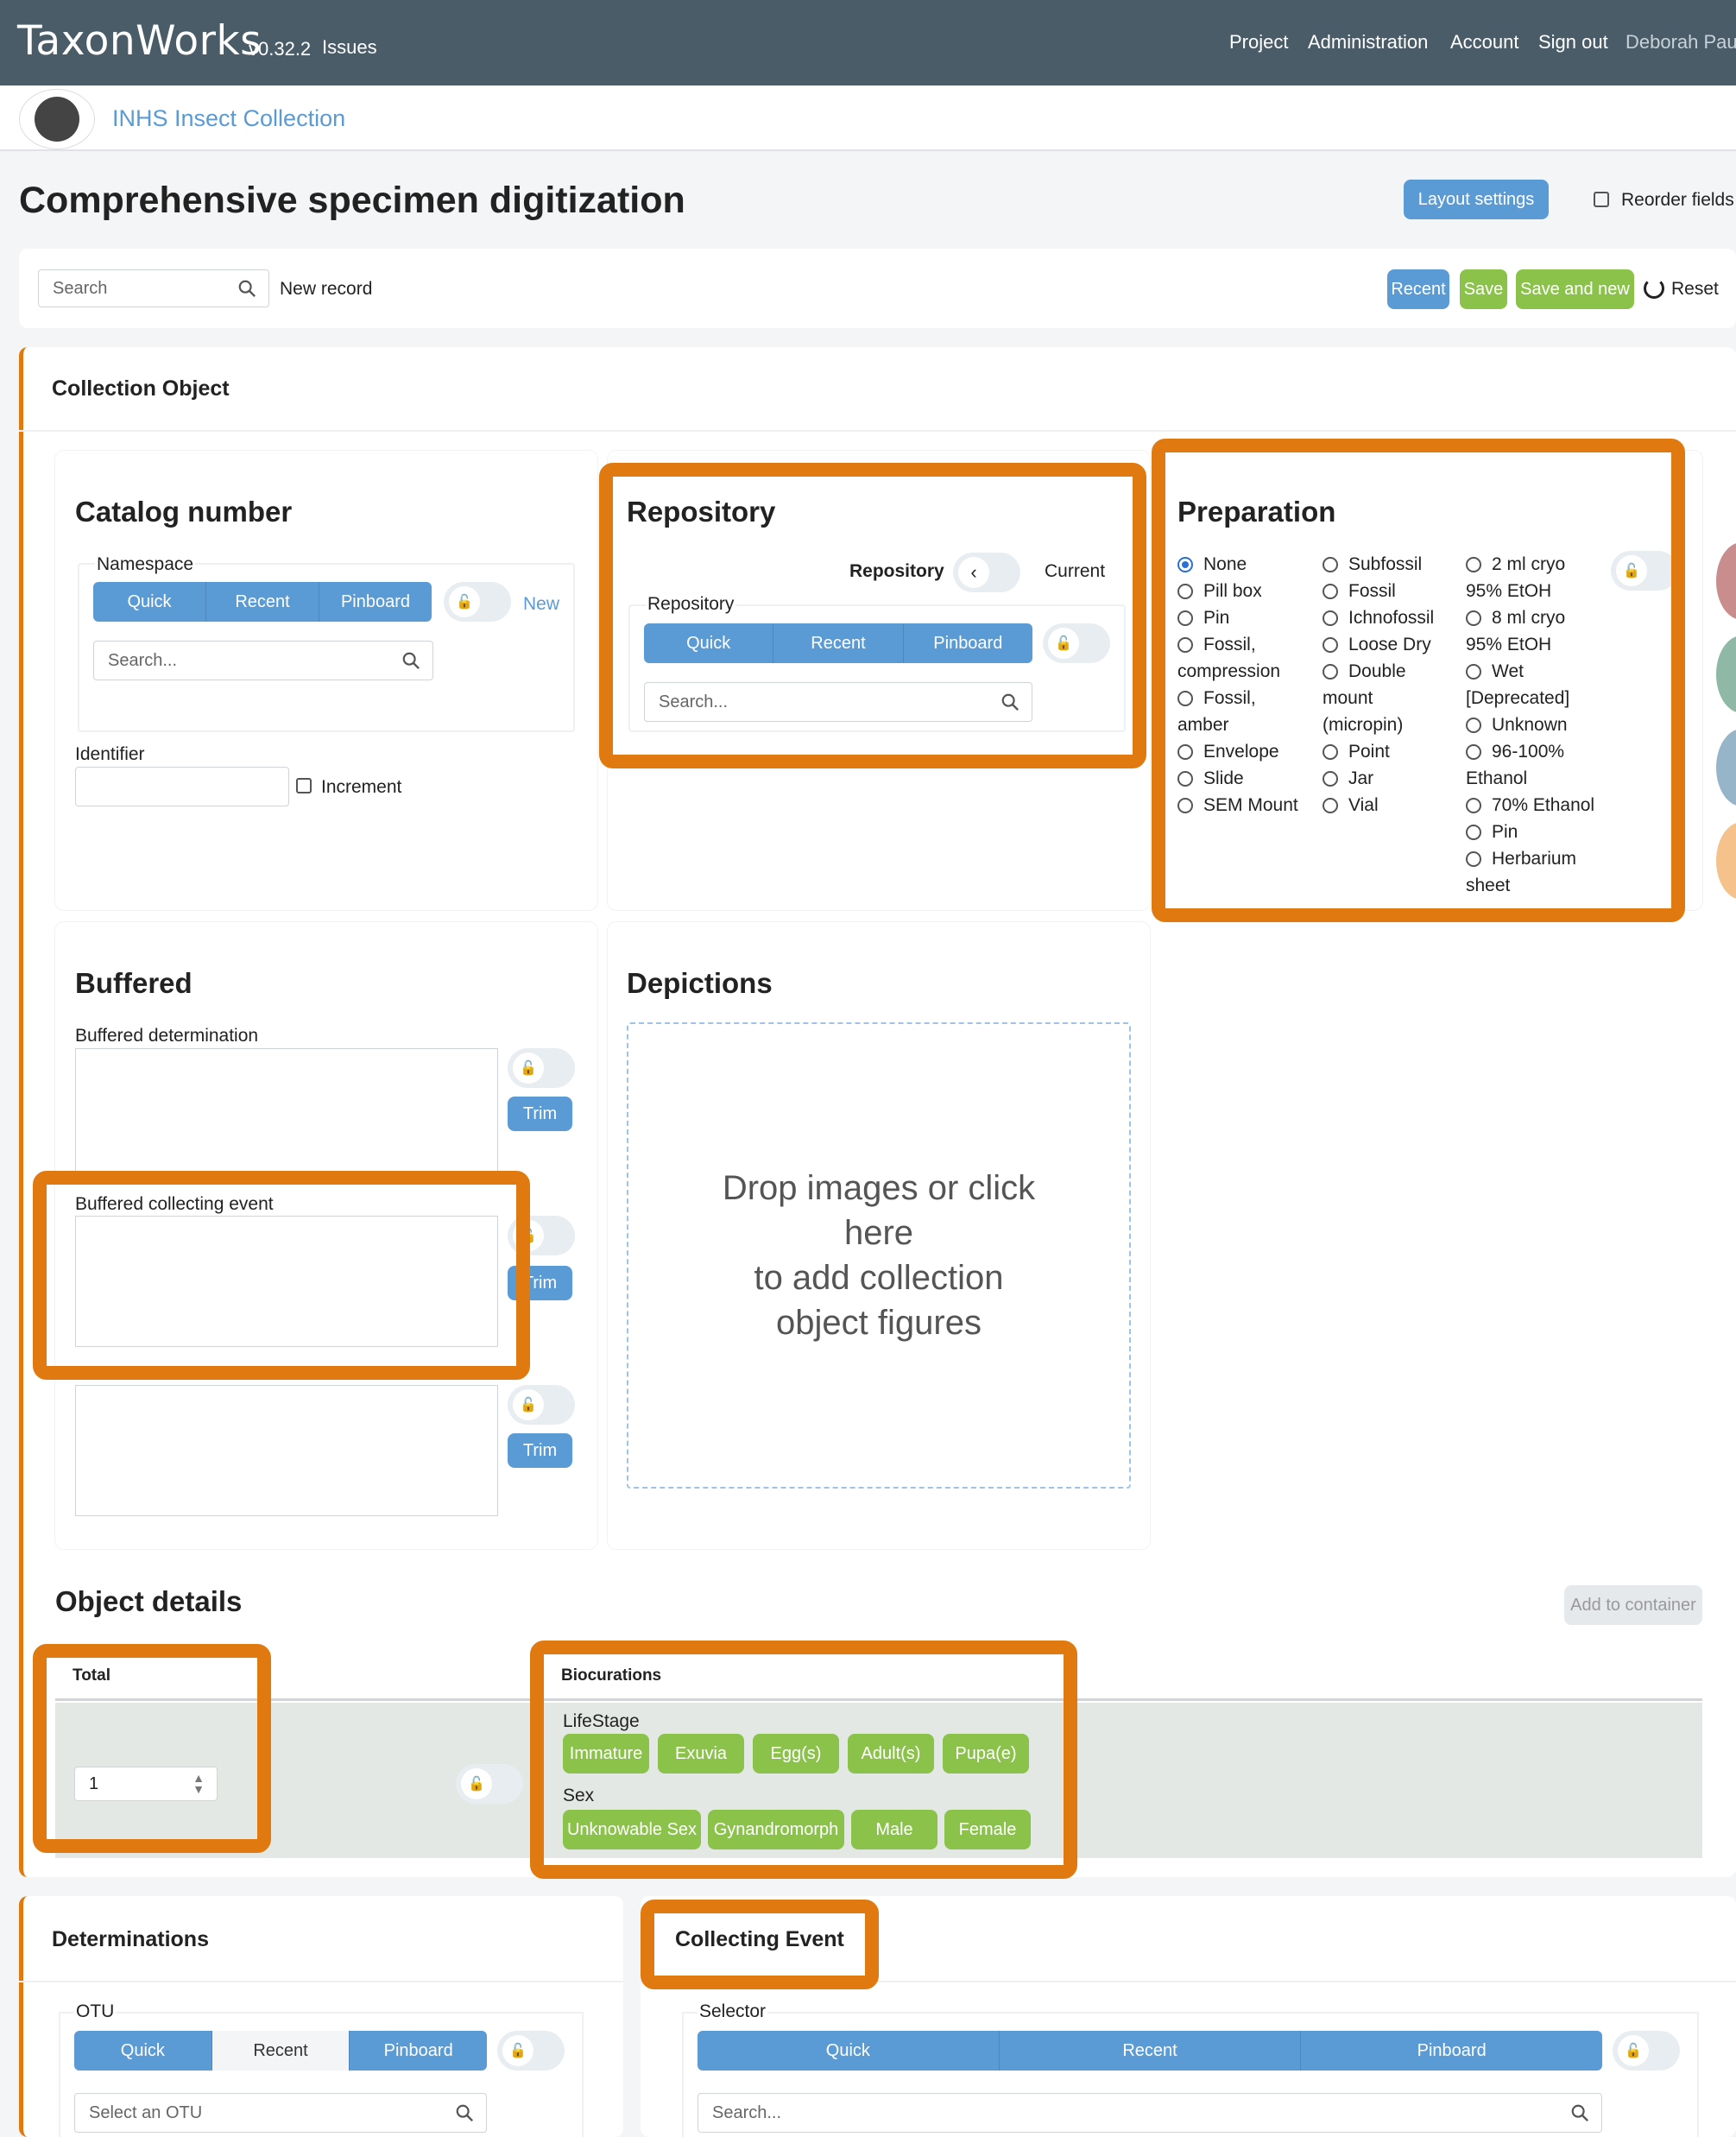 The height and width of the screenshot is (2137, 1736). What do you see at coordinates (1539, 805) in the screenshot?
I see `prep-option-70-ethanol: 70% Ethanol` at bounding box center [1539, 805].